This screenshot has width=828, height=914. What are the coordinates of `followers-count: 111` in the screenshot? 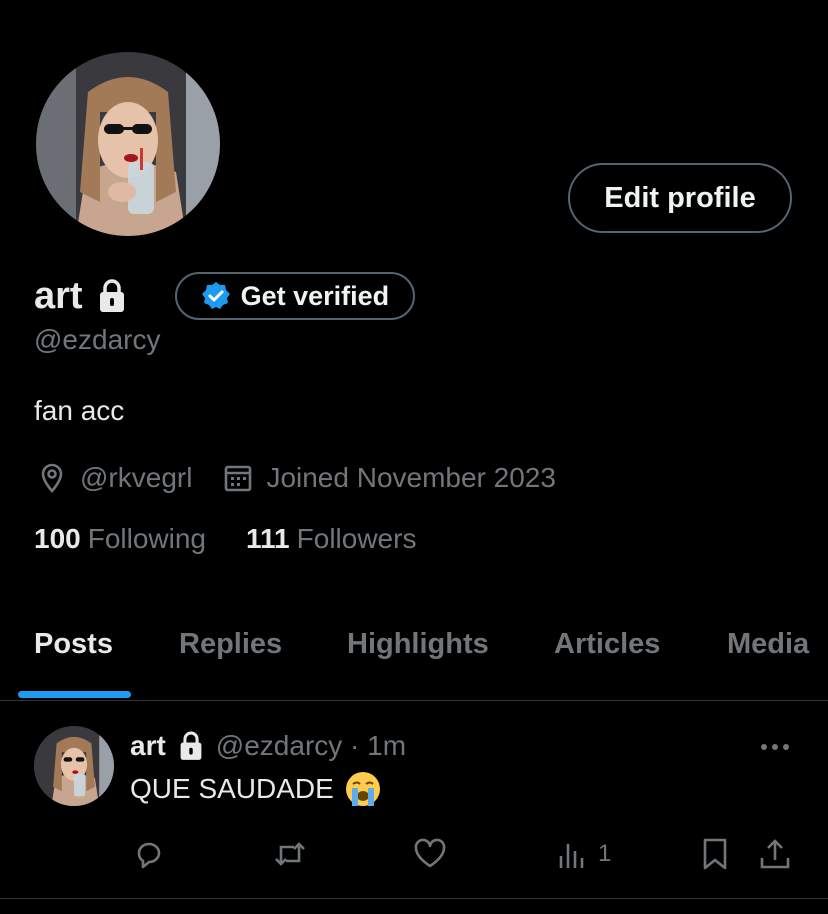 It's located at (268, 538).